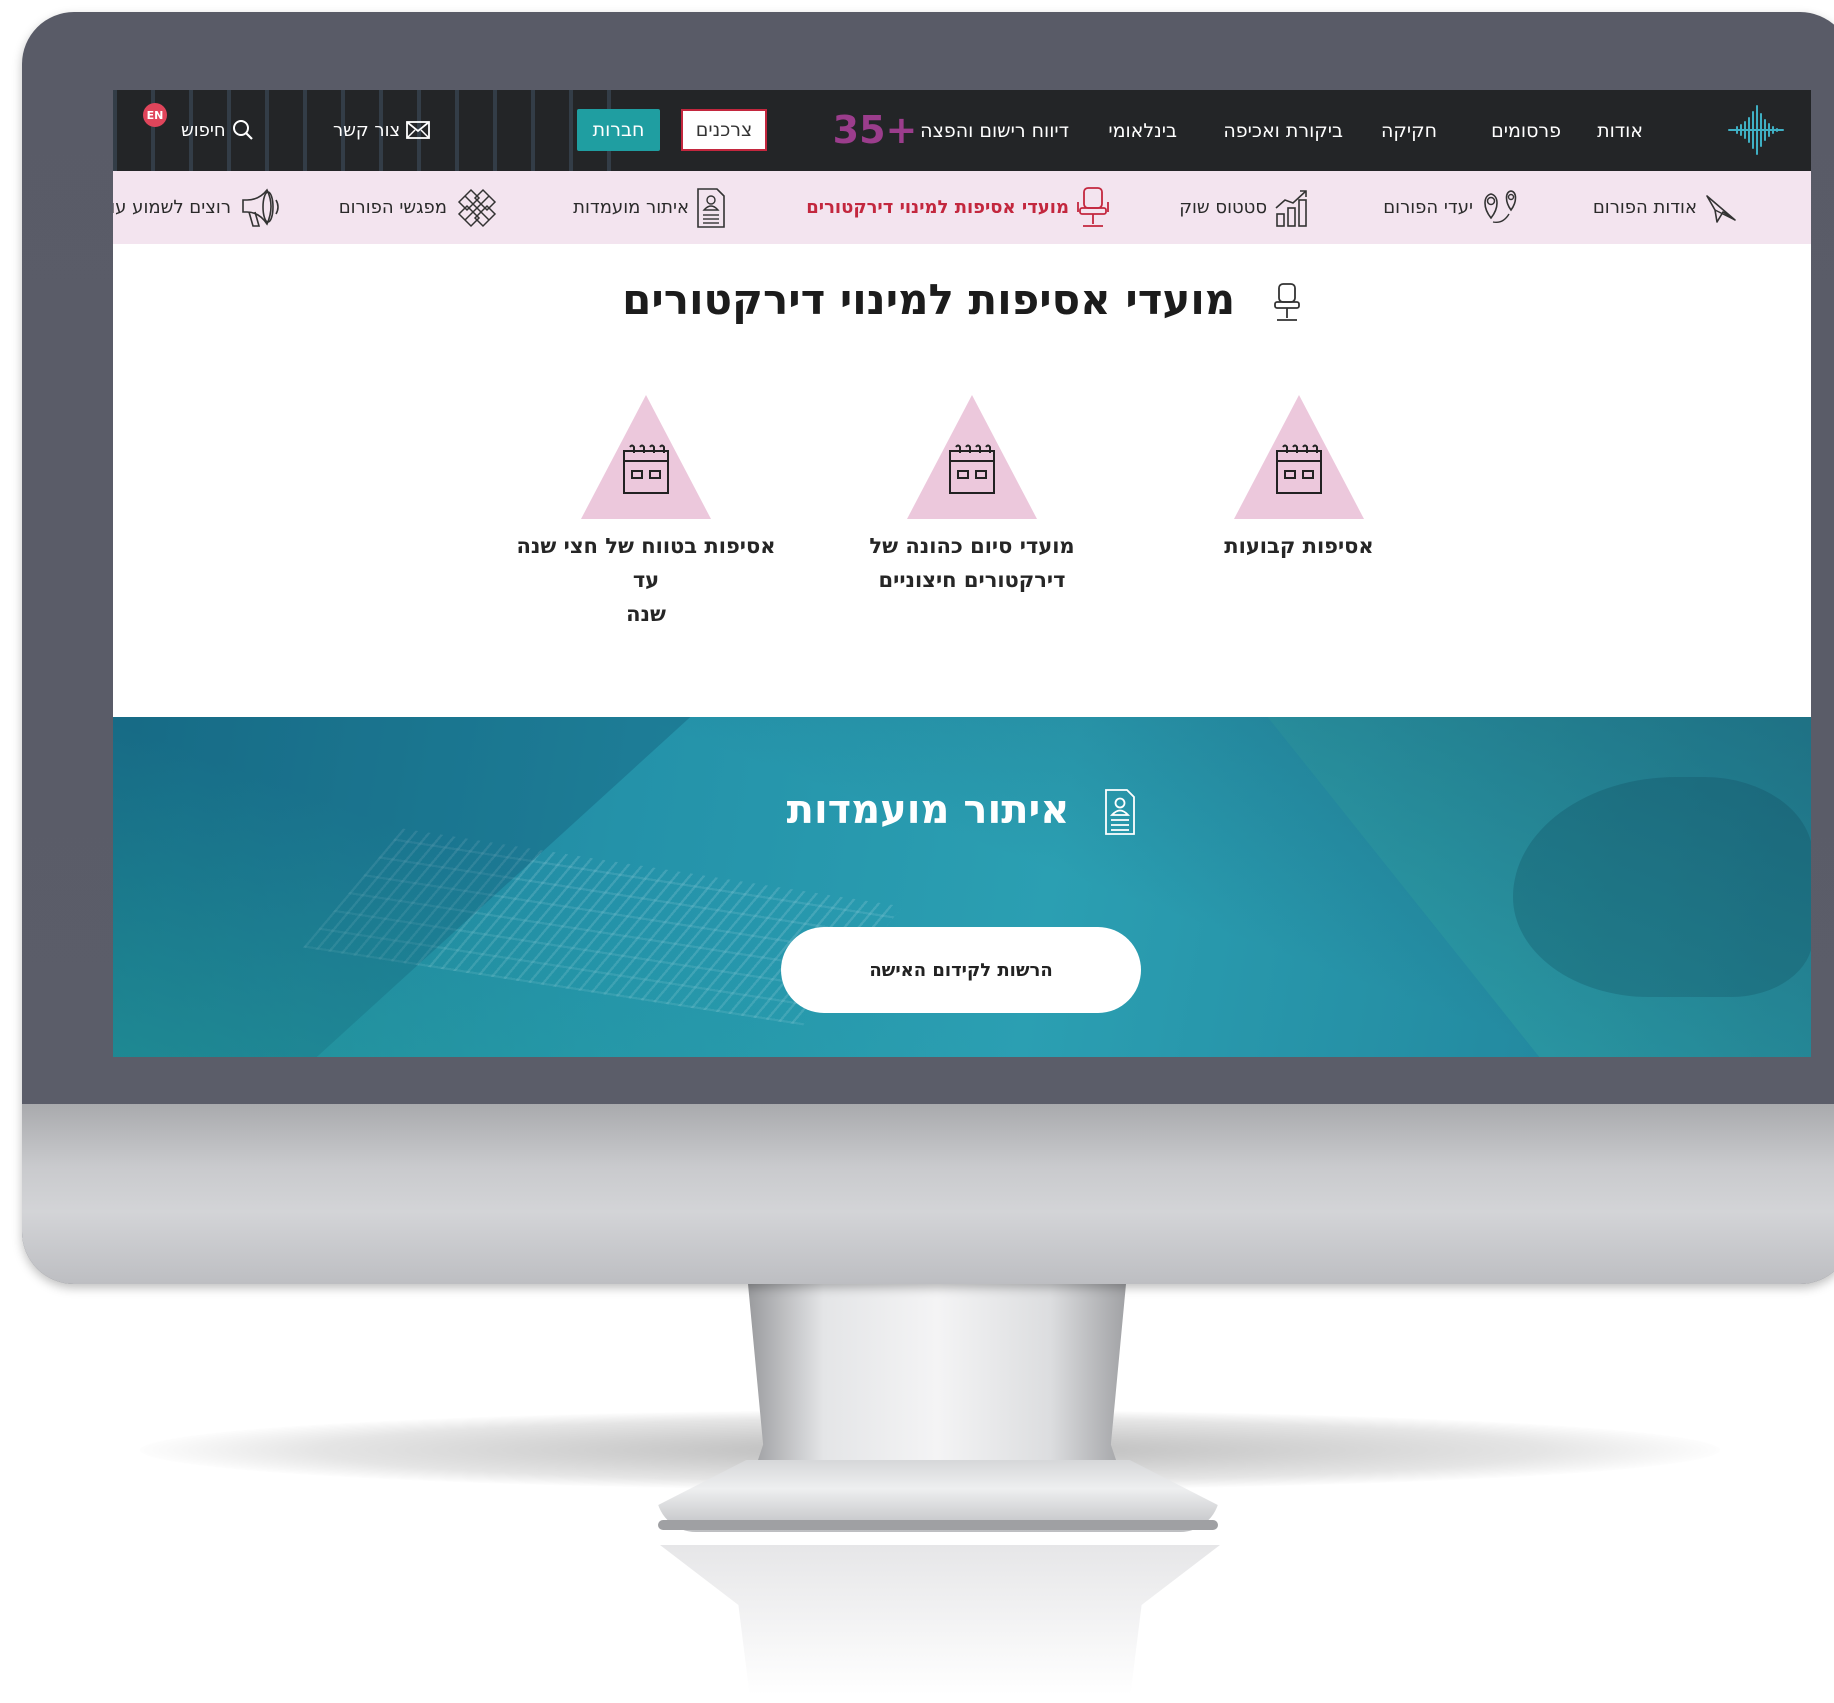  I want to click on nav-about: אודות, so click(1620, 130).